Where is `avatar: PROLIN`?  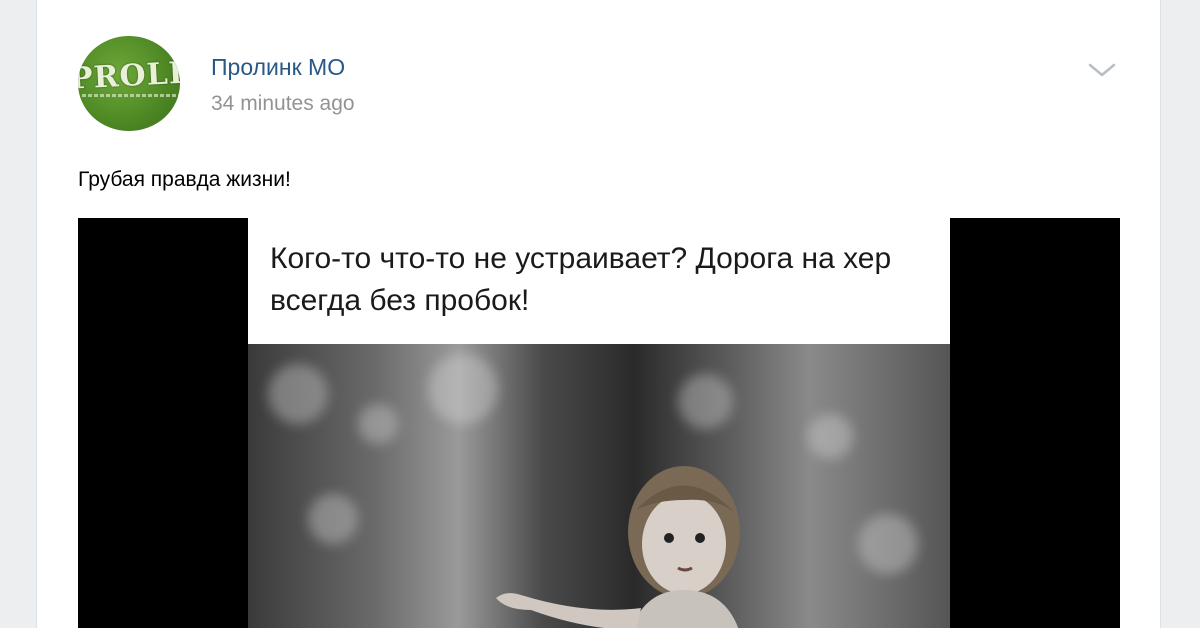
avatar: PROLIN is located at coordinates (129, 83).